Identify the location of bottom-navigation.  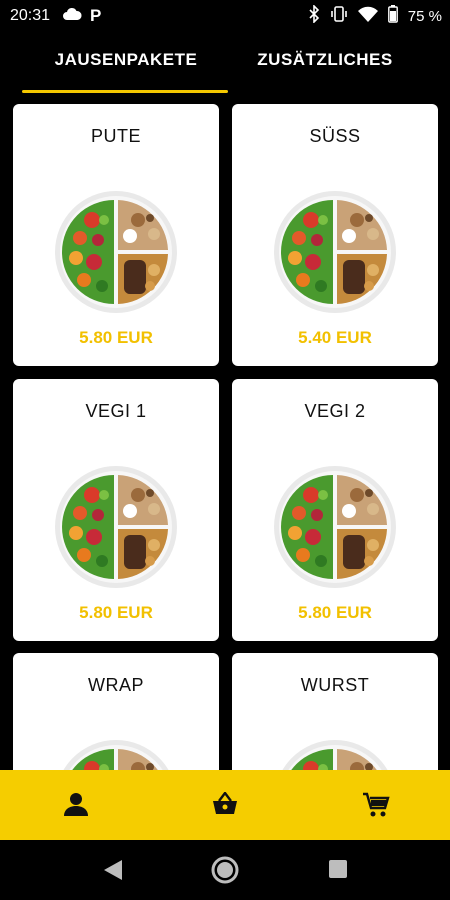
(225, 805).